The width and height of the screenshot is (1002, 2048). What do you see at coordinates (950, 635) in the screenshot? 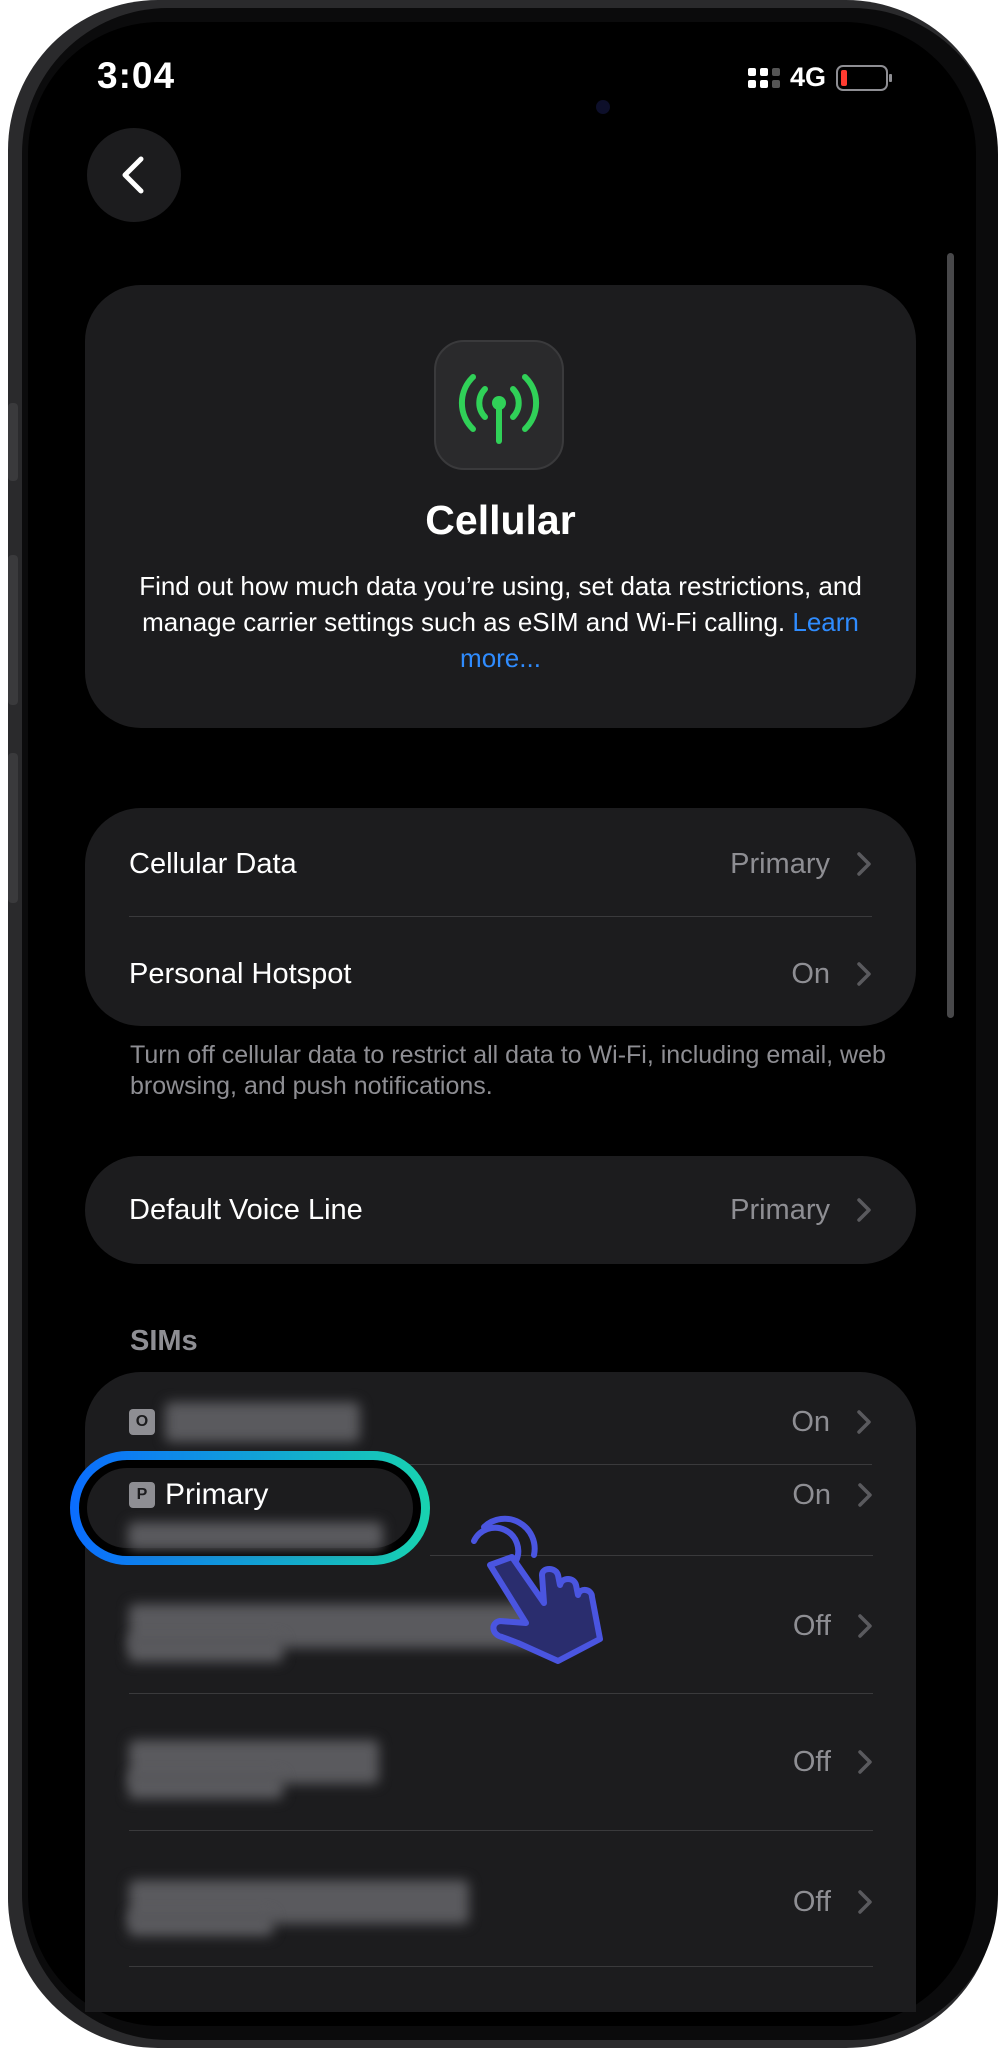
I see `scrollbar` at bounding box center [950, 635].